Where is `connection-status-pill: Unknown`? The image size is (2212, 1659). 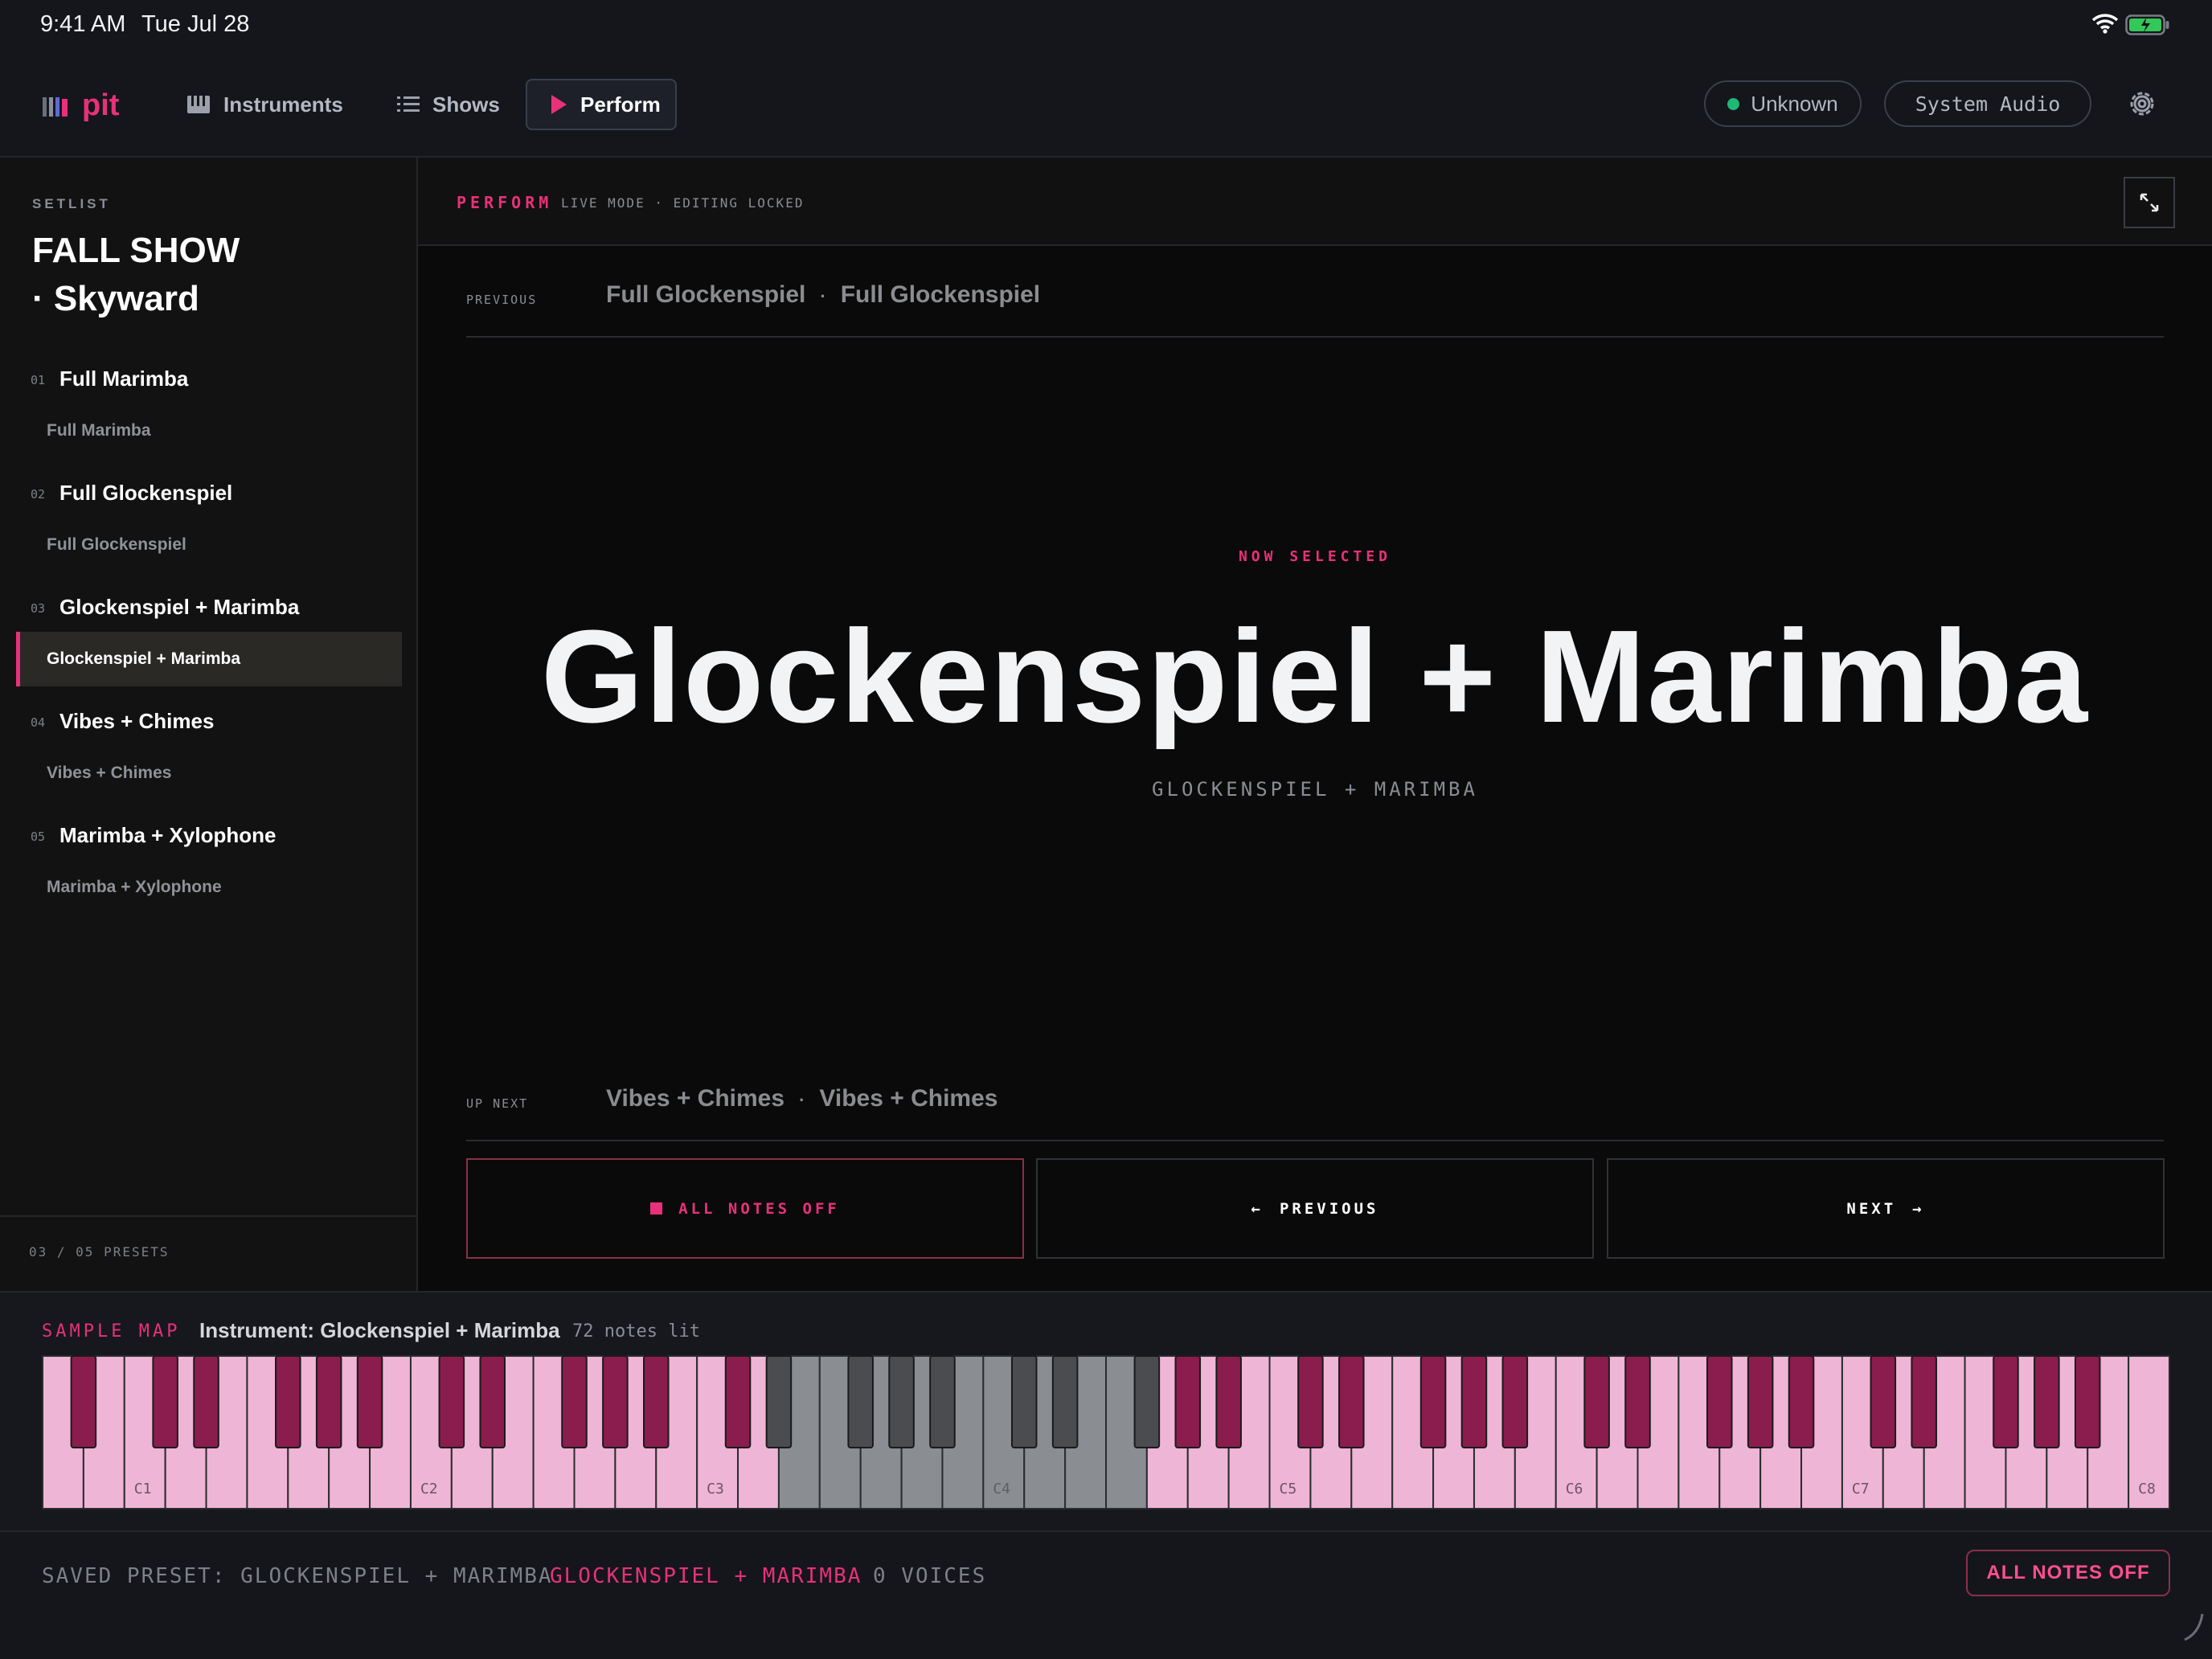
connection-status-pill: Unknown is located at coordinates (1783, 103).